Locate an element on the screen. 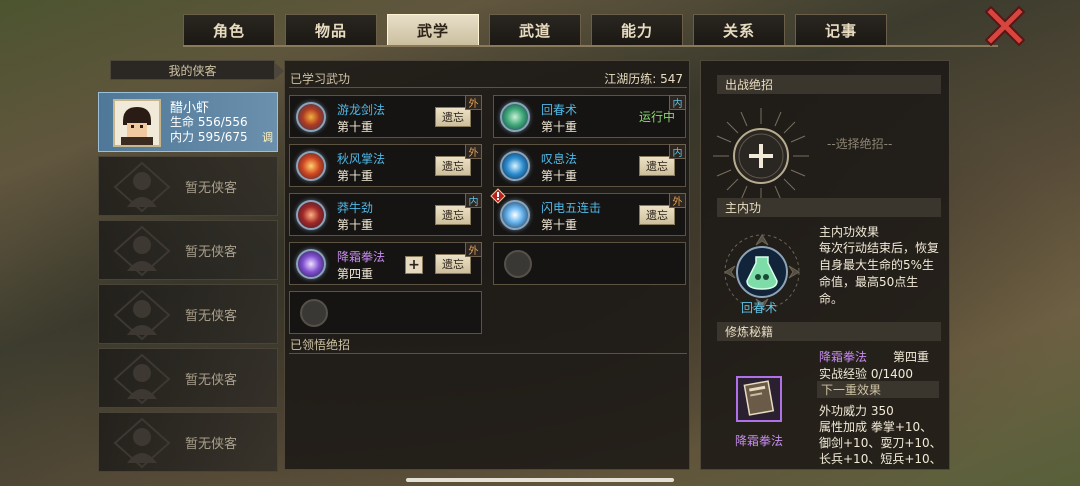  skill-card: 回春术 第十重 运行中 内 is located at coordinates (589, 116).